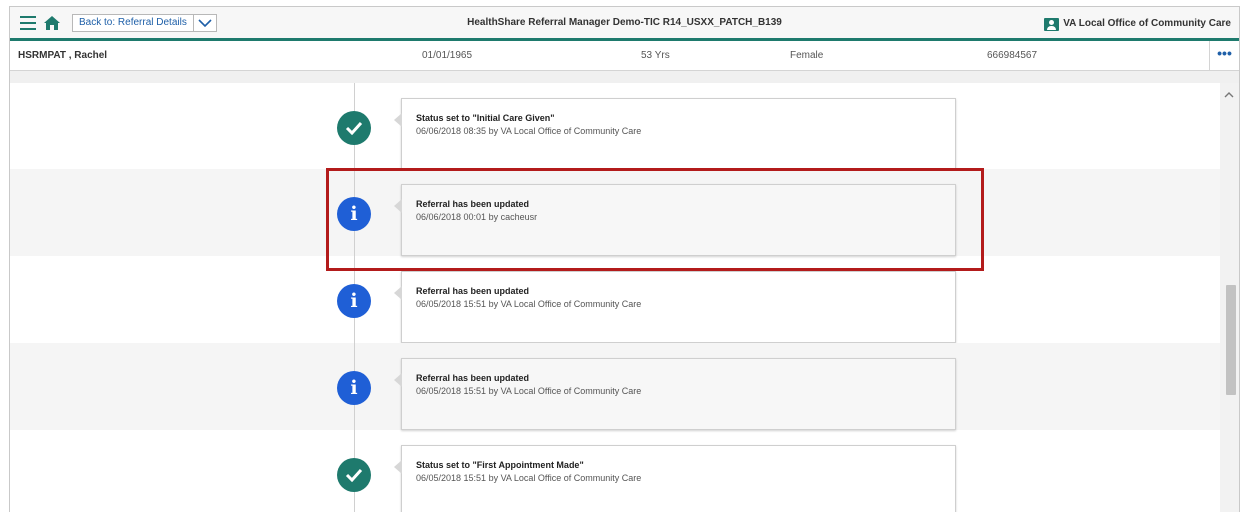 The width and height of the screenshot is (1244, 512). I want to click on scrollbar, so click(1229, 297).